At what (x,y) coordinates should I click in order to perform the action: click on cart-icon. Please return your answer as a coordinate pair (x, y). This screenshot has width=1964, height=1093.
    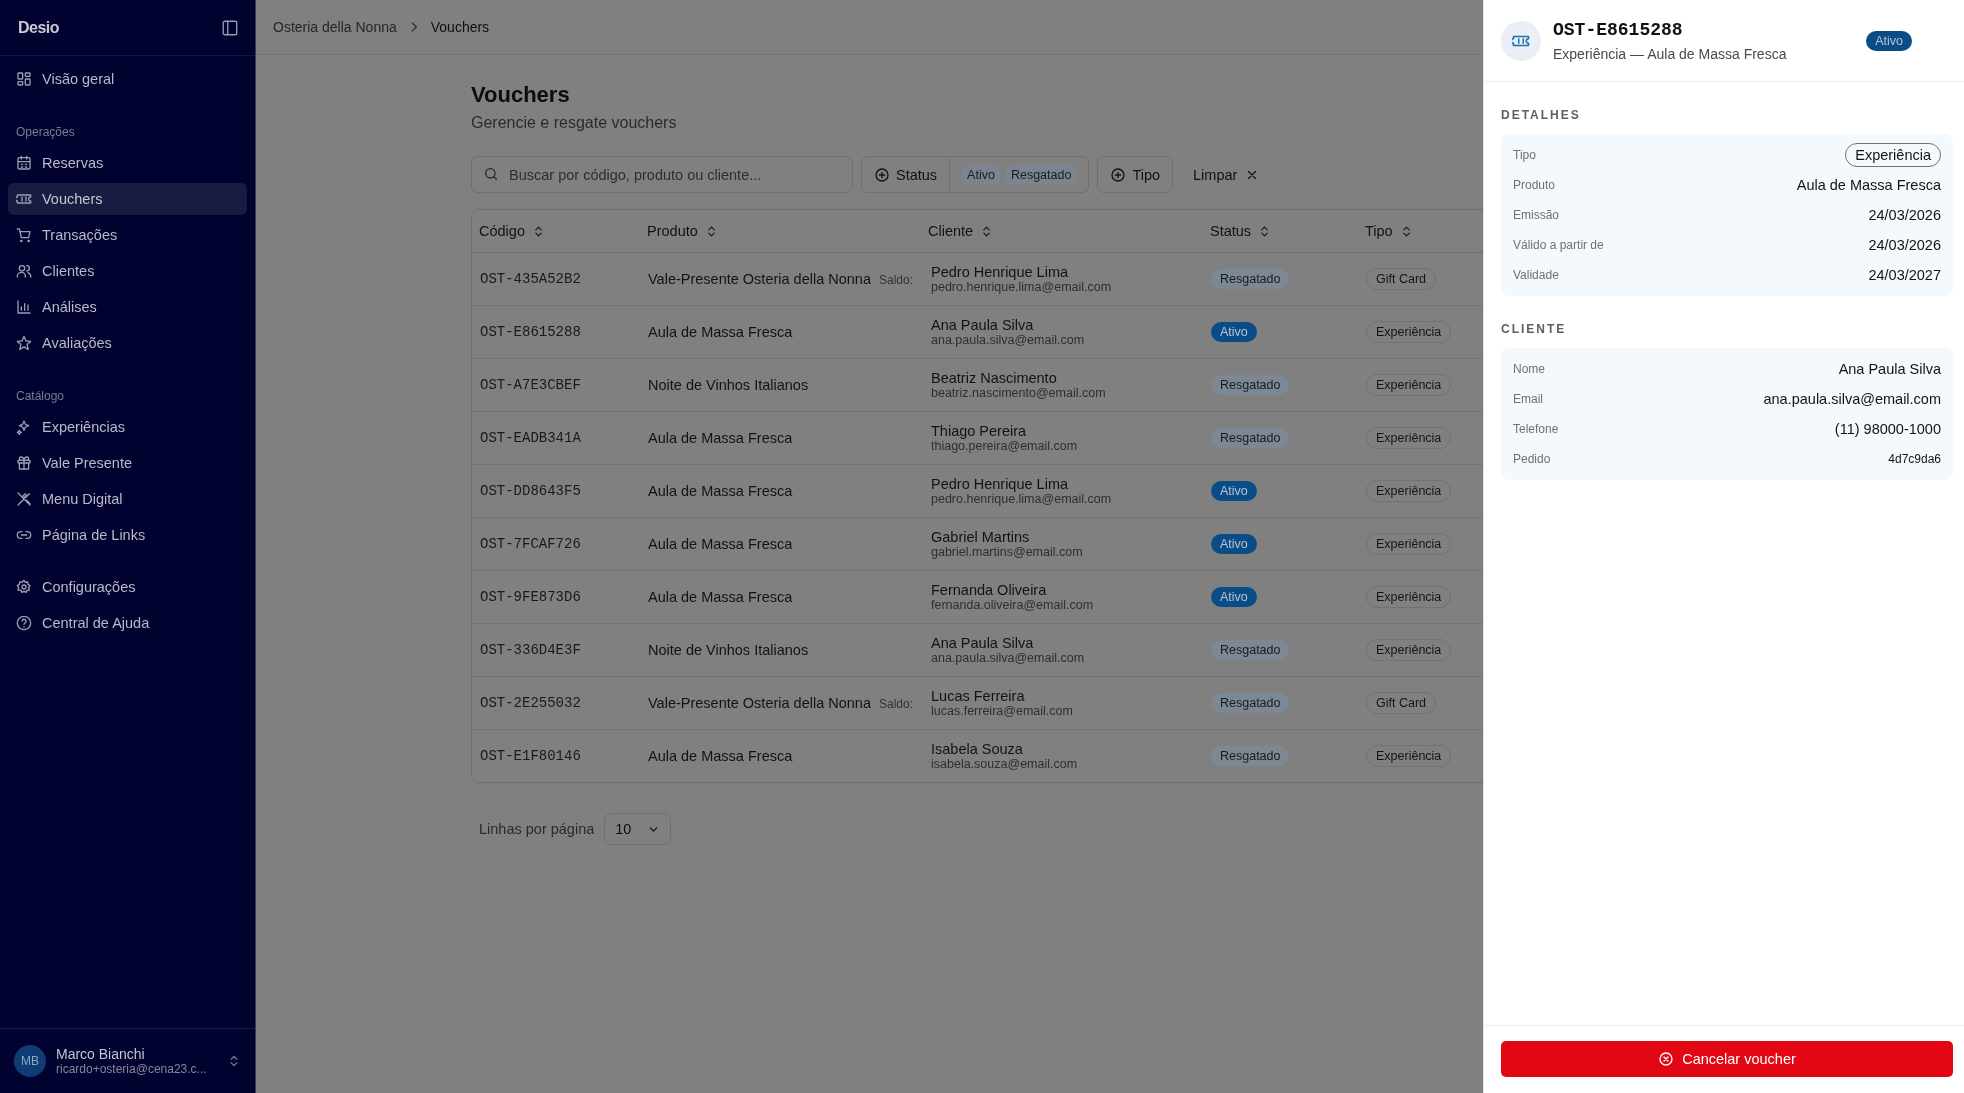
    Looking at the image, I should click on (24, 235).